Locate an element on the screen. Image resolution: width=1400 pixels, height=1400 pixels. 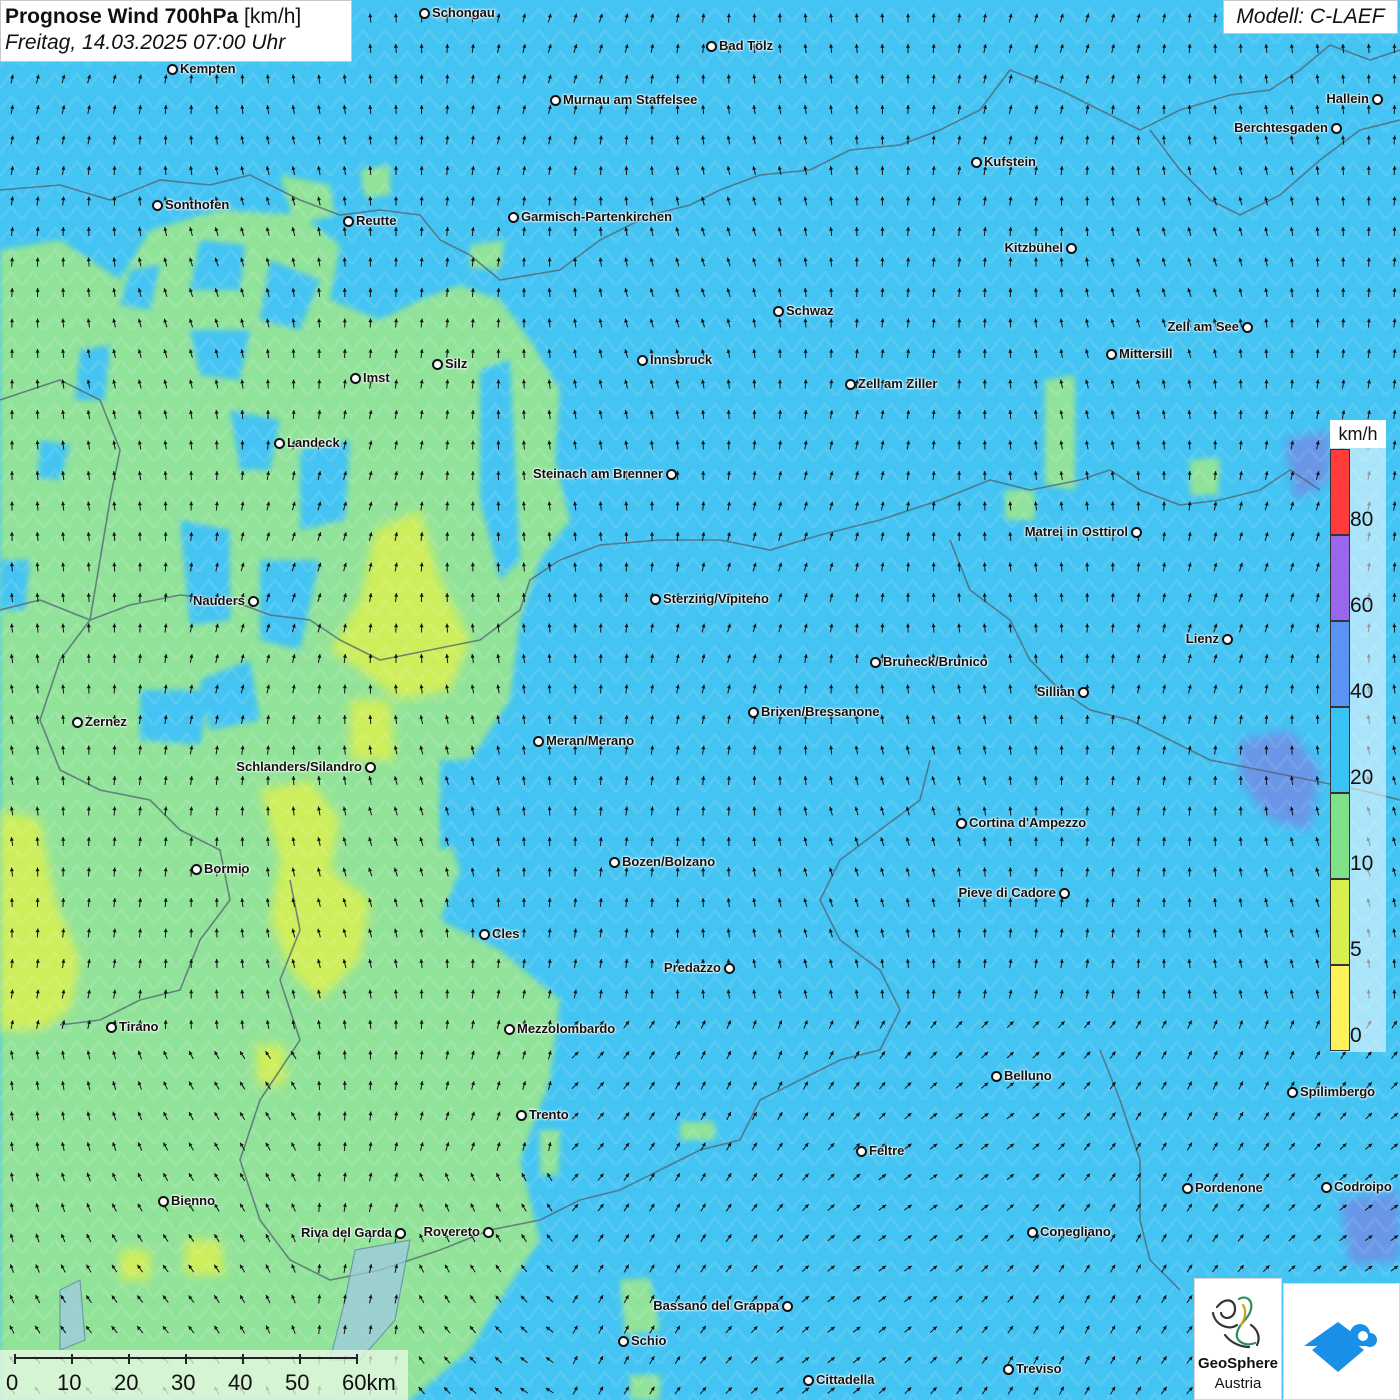
city-label: Matrei in Osttirol is located at coordinates (1076, 531).